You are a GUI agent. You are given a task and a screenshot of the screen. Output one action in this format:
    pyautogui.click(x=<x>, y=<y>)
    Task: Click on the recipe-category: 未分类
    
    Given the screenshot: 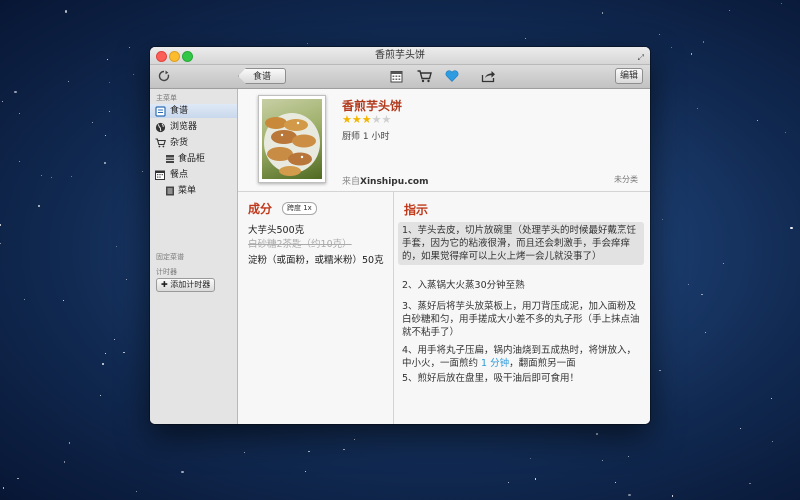 What is the action you would take?
    pyautogui.click(x=626, y=179)
    